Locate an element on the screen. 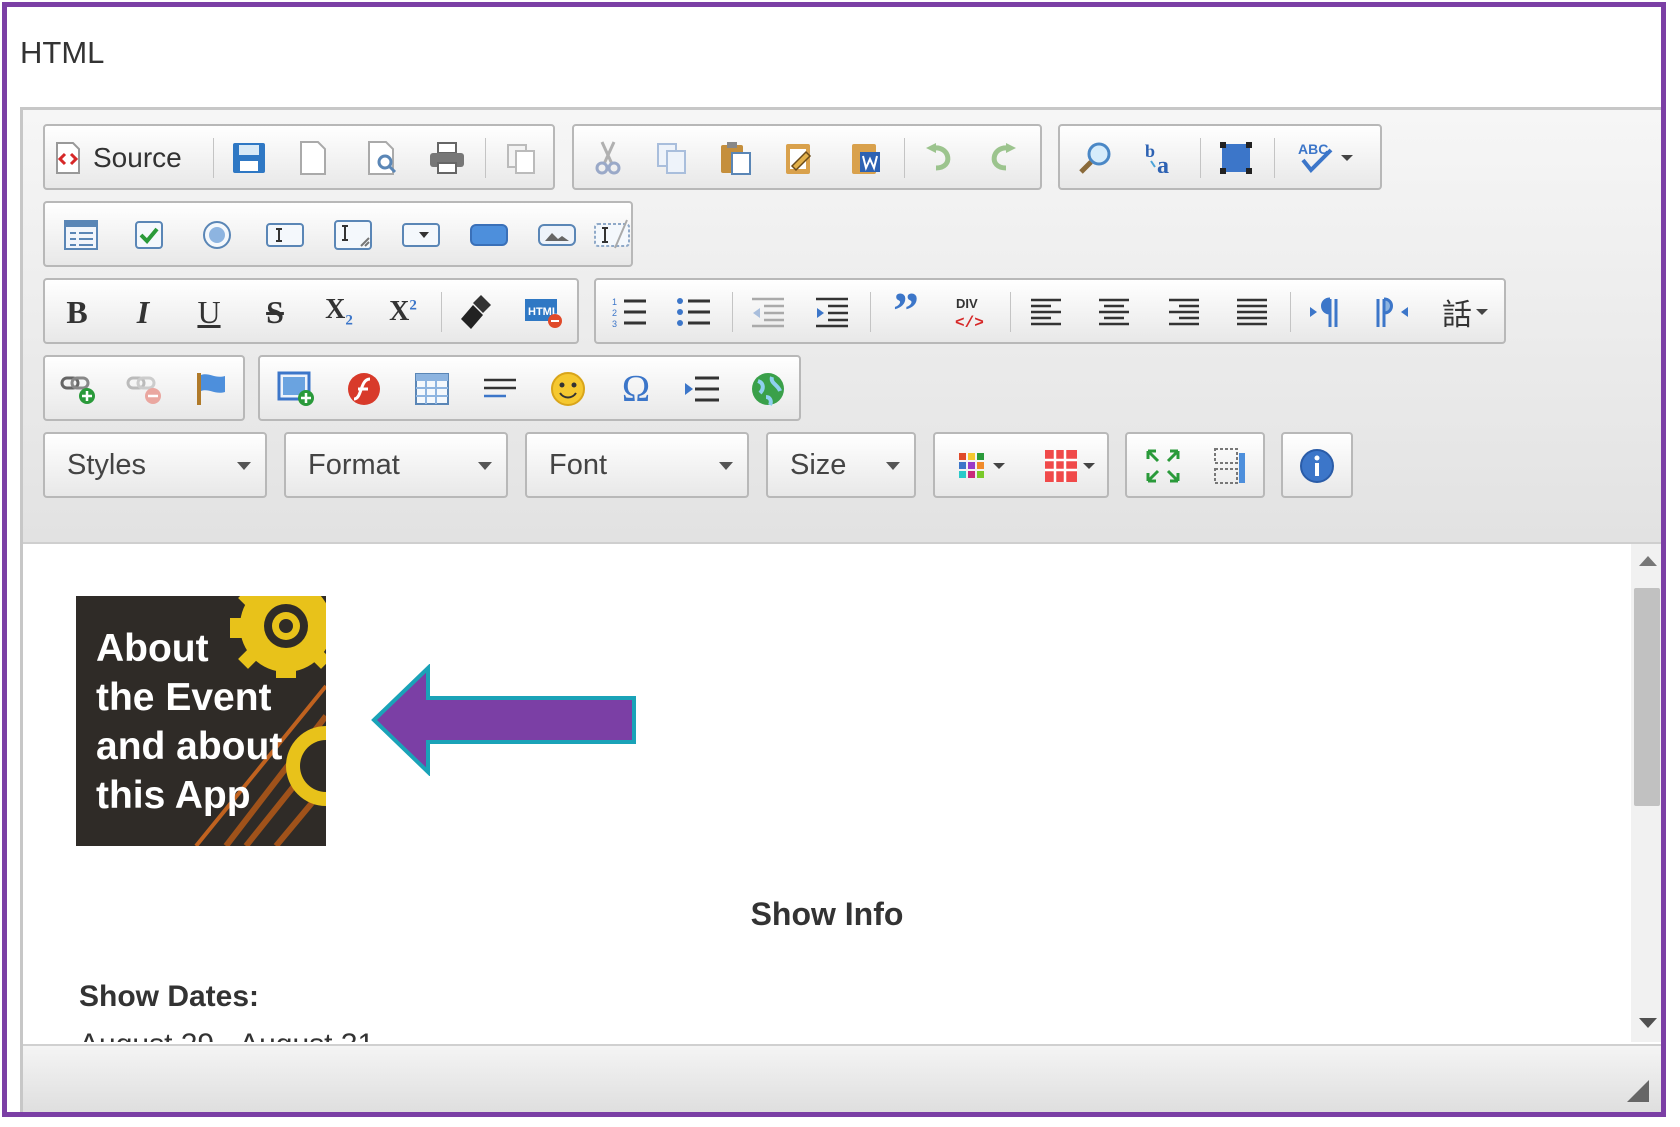 The image size is (1680, 1127). remove-format-icon is located at coordinates (477, 312).